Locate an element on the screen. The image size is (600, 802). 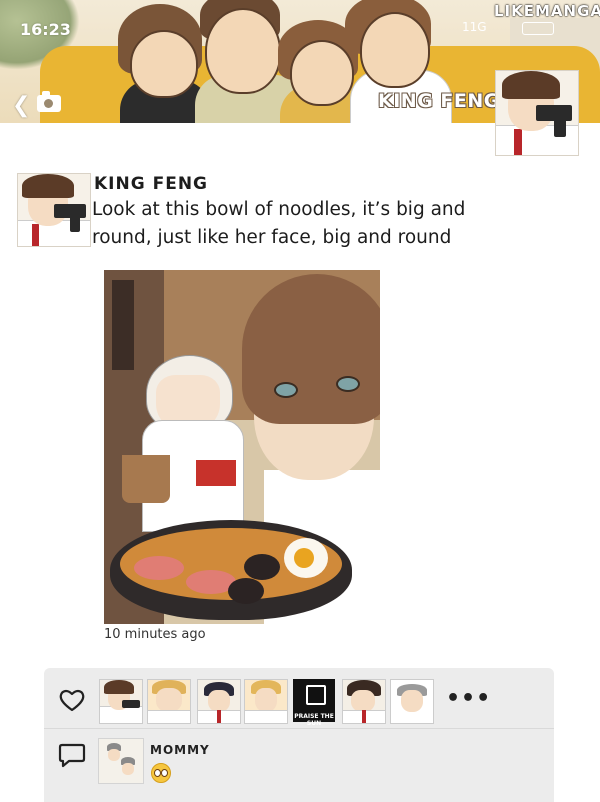
more-likes-button: ••• is located at coordinates (468, 698).